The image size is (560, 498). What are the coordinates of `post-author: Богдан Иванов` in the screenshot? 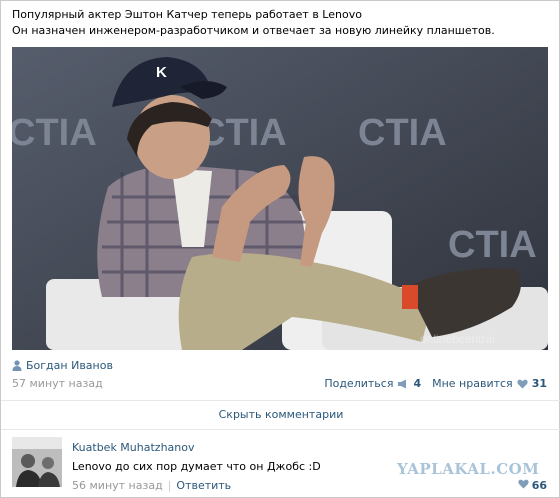 It's located at (62, 365).